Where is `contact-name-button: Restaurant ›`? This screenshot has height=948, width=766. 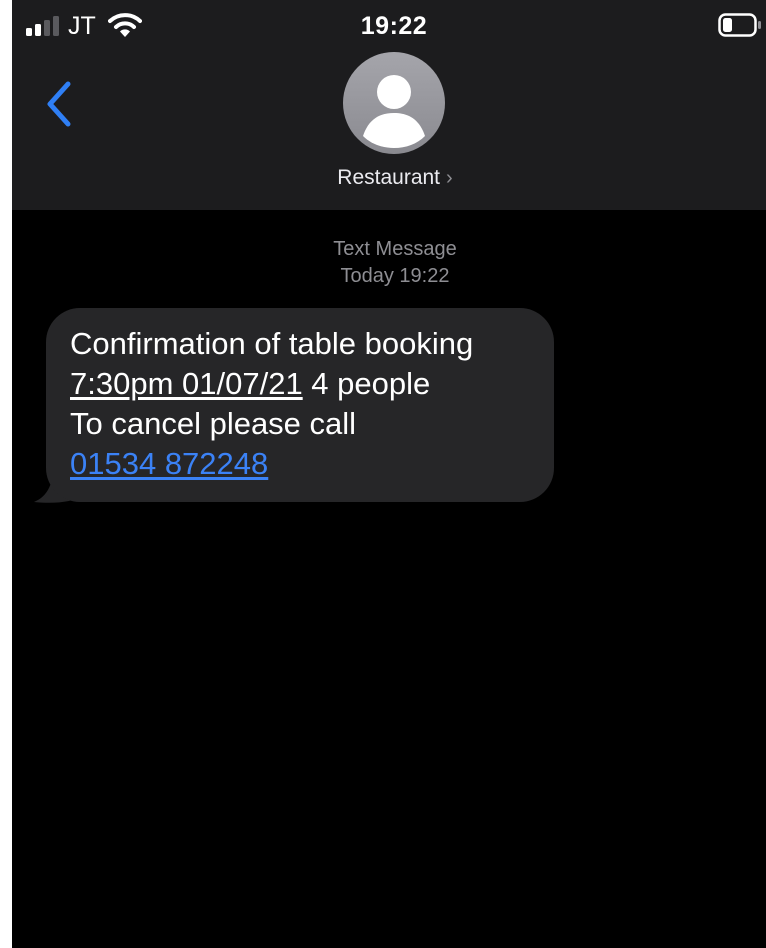 contact-name-button: Restaurant › is located at coordinates (389, 178).